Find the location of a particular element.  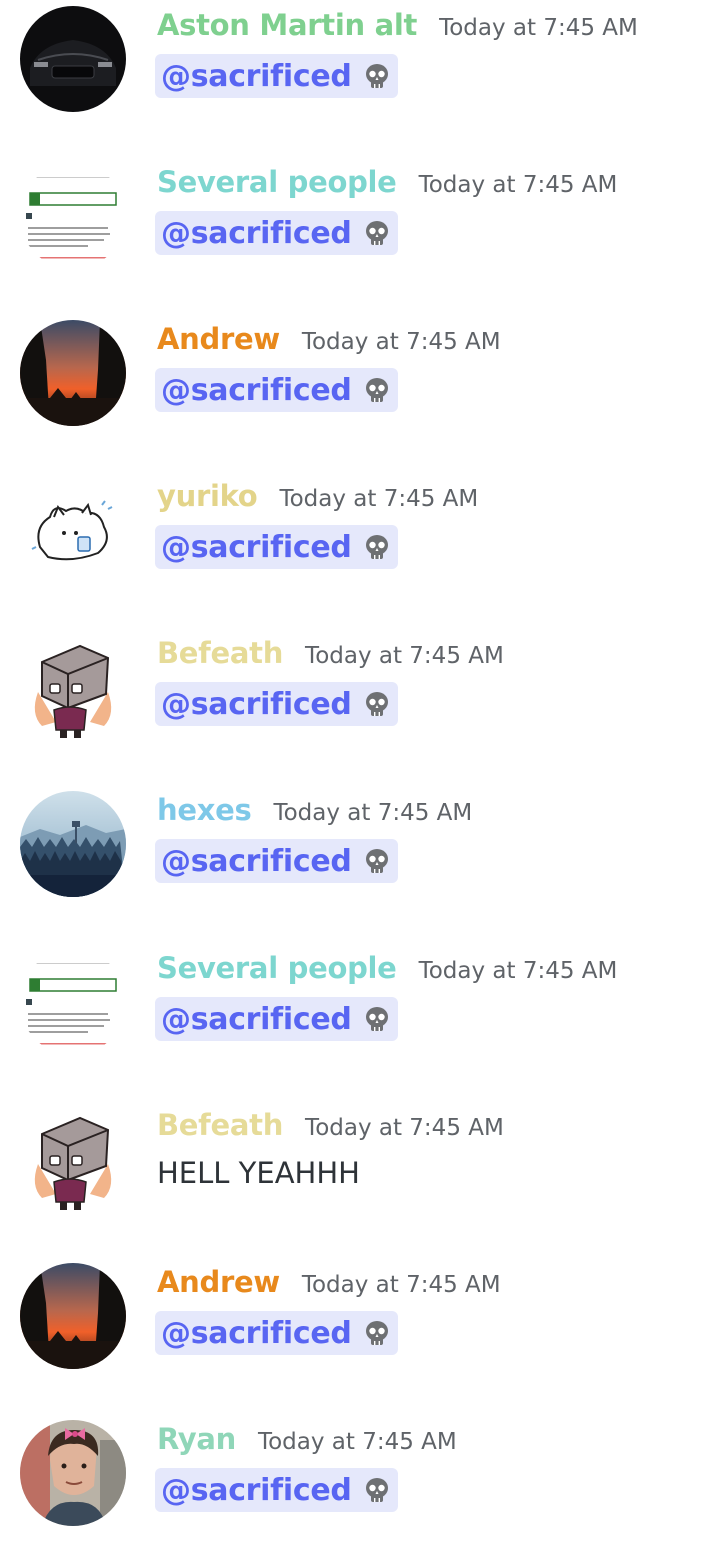

message: yuriko Today at 7:45 AM @sacrificed is located at coordinates (352, 546).